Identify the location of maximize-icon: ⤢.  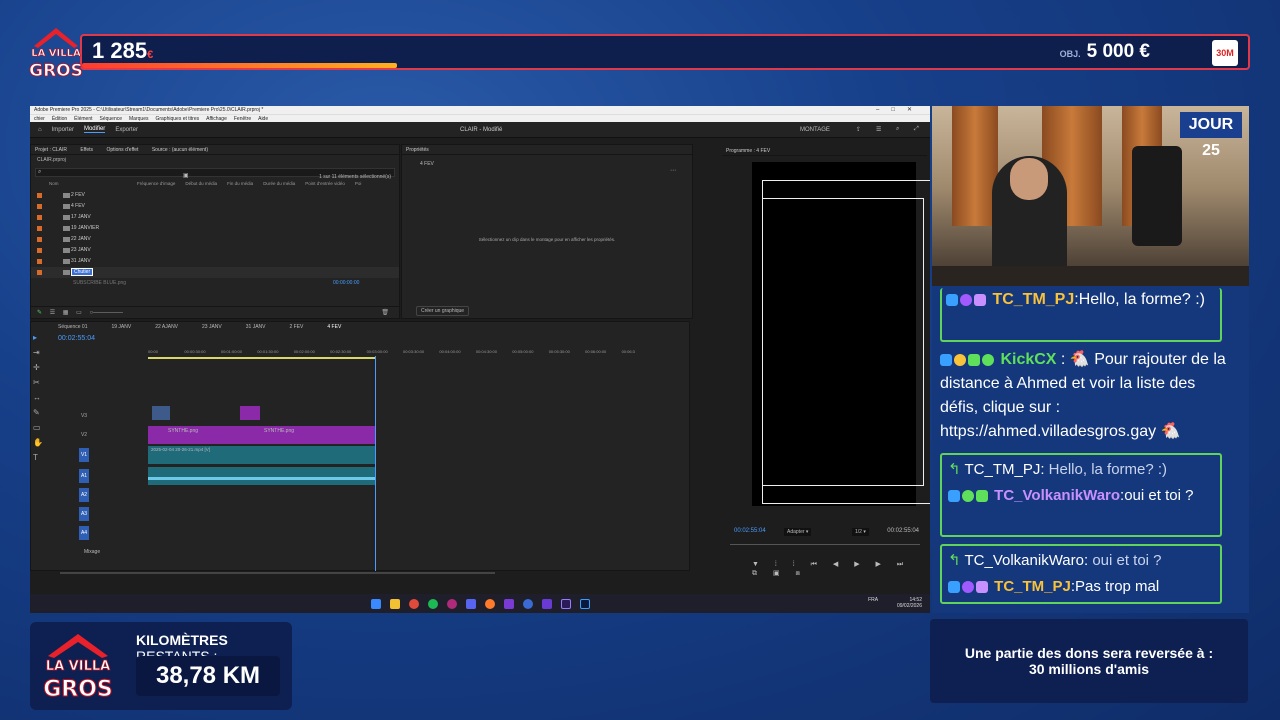
(916, 129).